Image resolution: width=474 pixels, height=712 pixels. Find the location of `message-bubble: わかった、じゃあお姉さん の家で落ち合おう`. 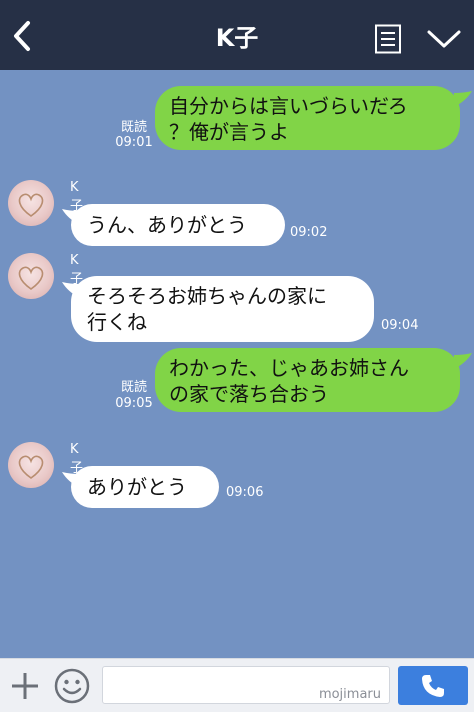

message-bubble: わかった、じゃあお姉さん の家で落ち合おう is located at coordinates (307, 380).